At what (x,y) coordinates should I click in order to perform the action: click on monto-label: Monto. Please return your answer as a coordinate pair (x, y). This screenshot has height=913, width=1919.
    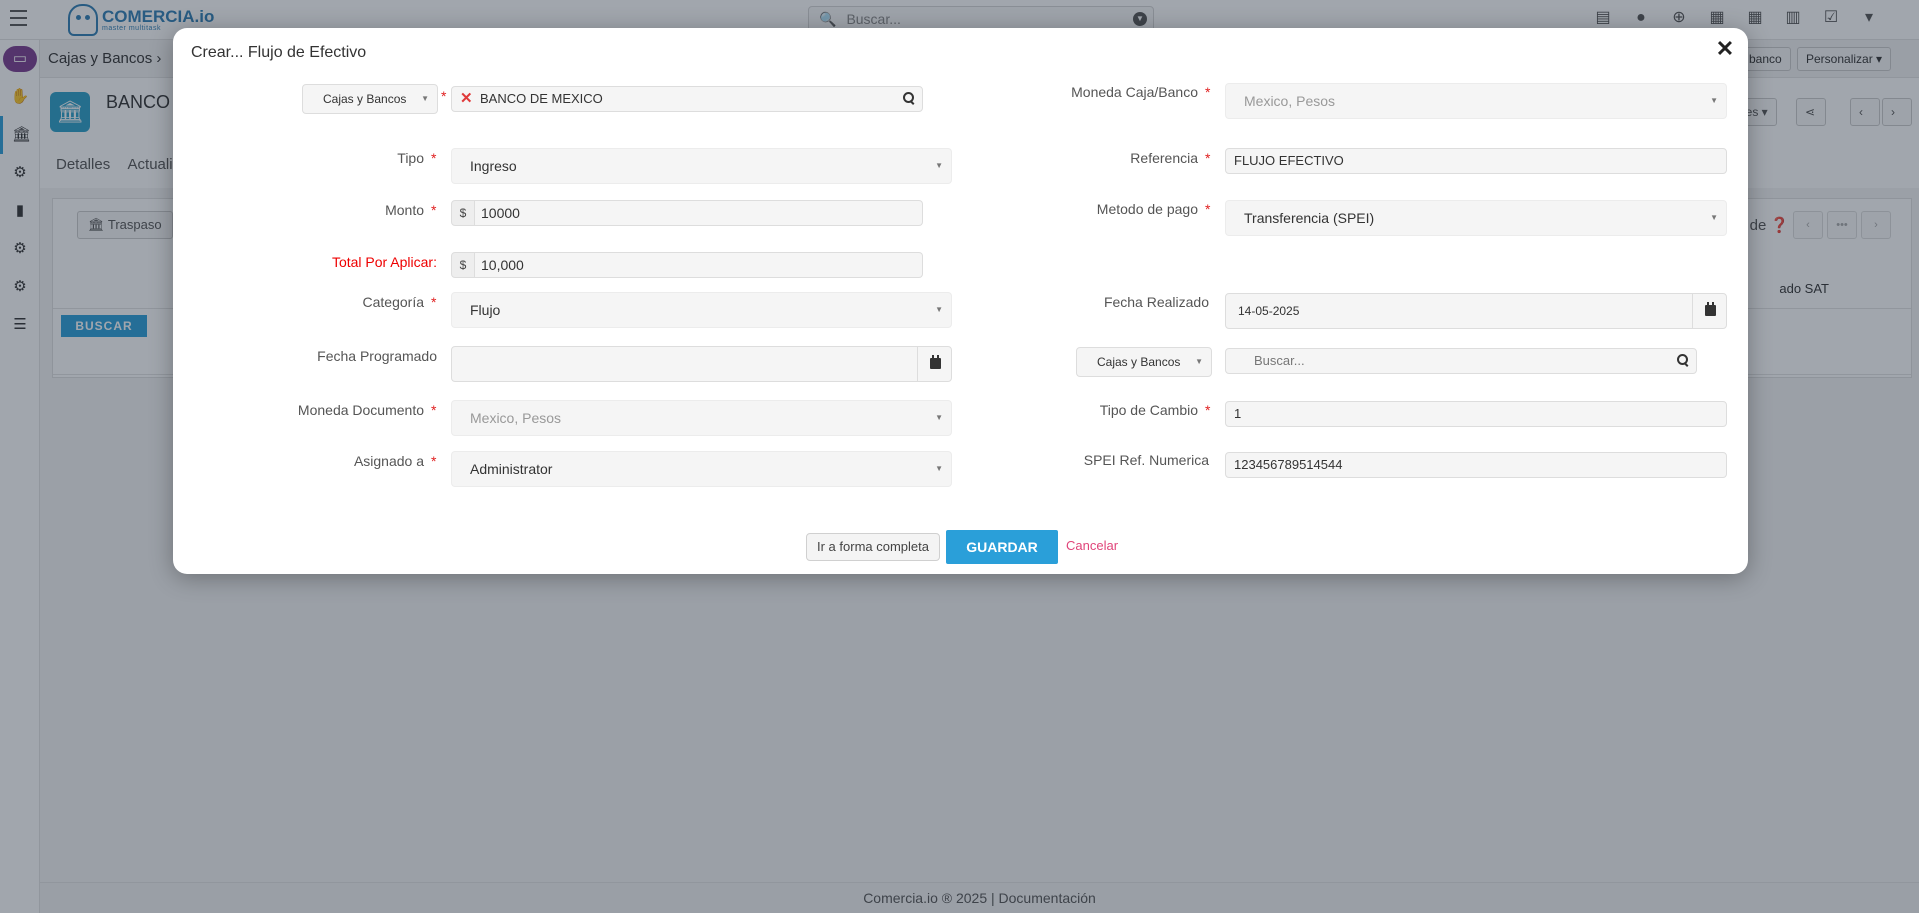
    Looking at the image, I should click on (404, 210).